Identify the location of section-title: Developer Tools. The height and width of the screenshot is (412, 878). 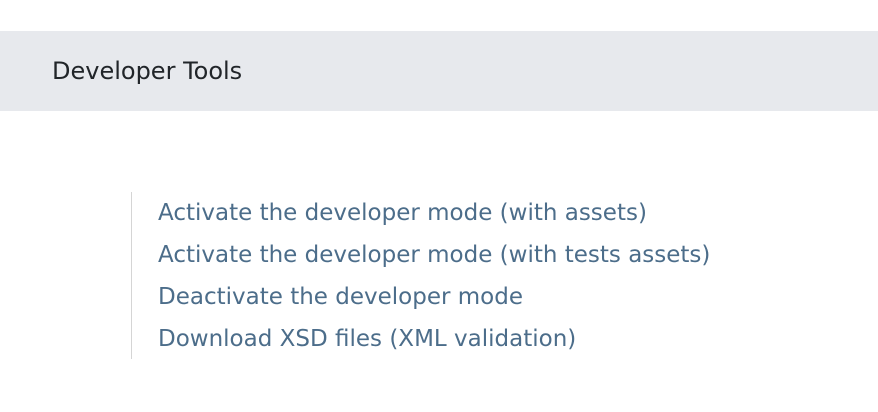
(147, 71).